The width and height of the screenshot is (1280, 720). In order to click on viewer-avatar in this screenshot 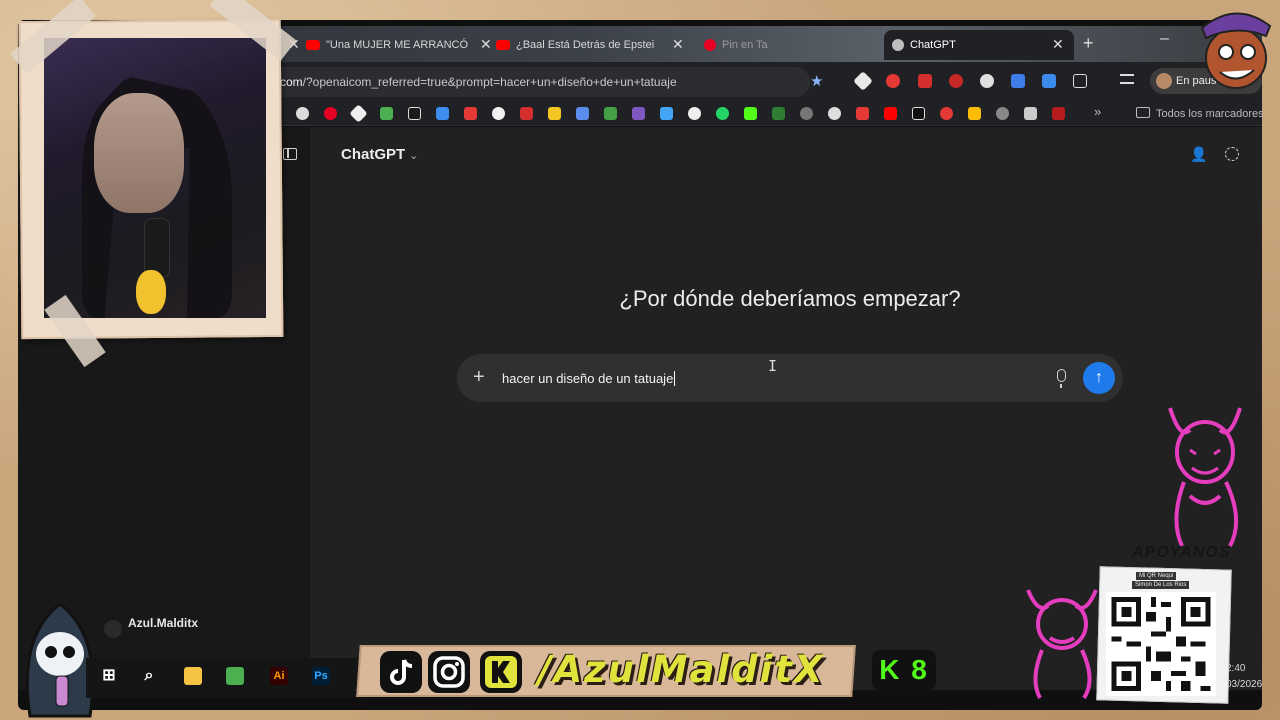, I will do `click(113, 629)`.